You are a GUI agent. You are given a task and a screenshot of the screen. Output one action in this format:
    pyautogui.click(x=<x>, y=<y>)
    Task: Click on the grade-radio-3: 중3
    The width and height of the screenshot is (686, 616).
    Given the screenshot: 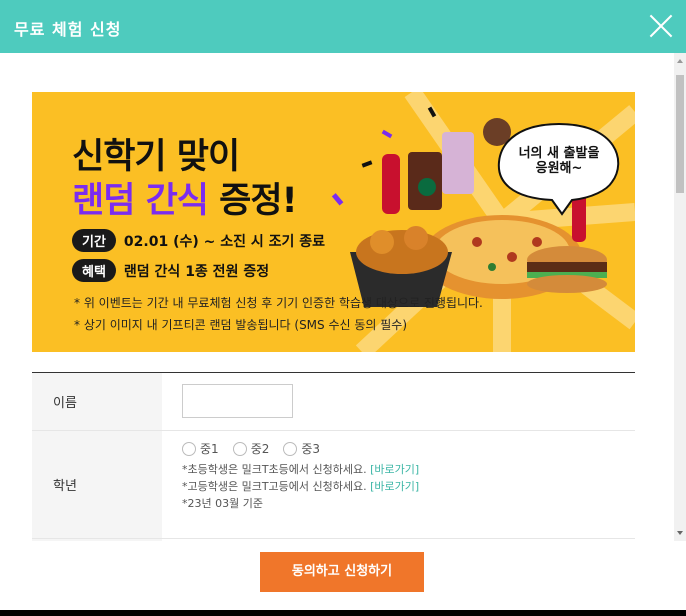 What is the action you would take?
    pyautogui.click(x=301, y=448)
    